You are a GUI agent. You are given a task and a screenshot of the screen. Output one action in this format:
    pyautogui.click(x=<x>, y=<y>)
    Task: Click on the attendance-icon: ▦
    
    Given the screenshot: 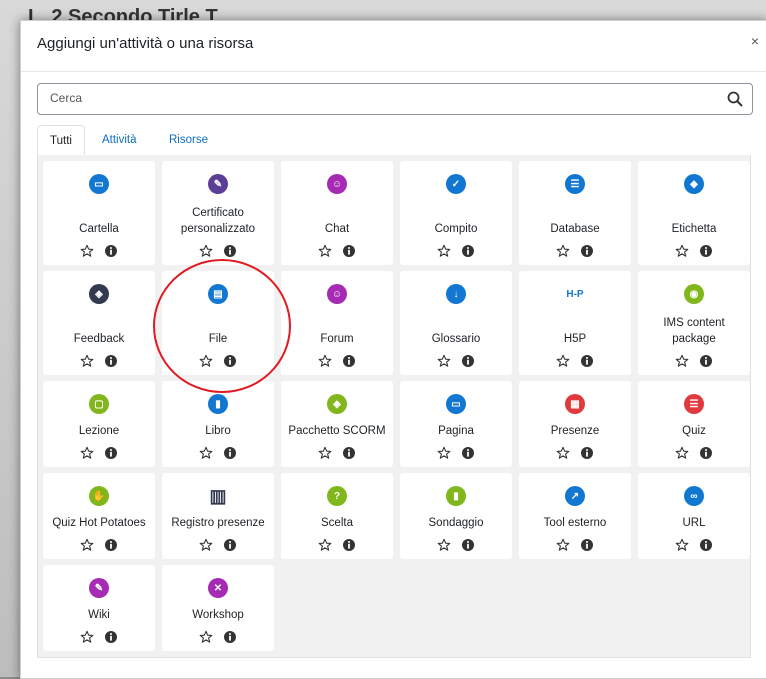 What is the action you would take?
    pyautogui.click(x=575, y=404)
    